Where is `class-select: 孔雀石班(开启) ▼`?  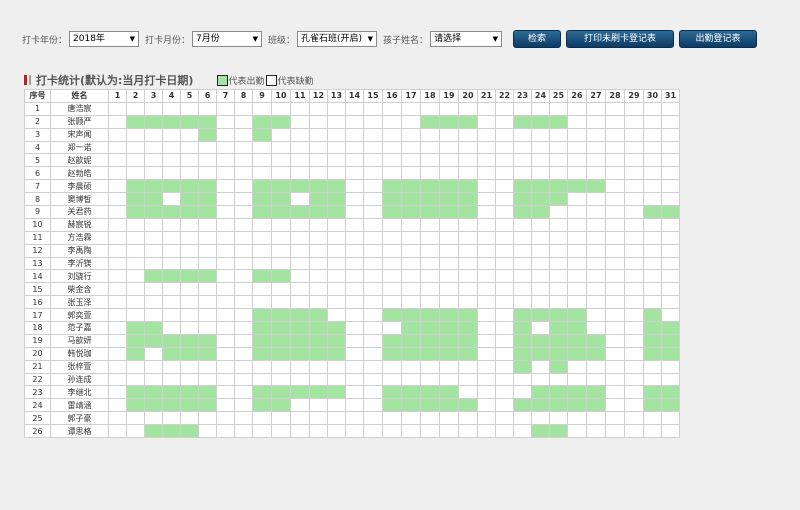 class-select: 孔雀石班(开启) ▼ is located at coordinates (337, 39).